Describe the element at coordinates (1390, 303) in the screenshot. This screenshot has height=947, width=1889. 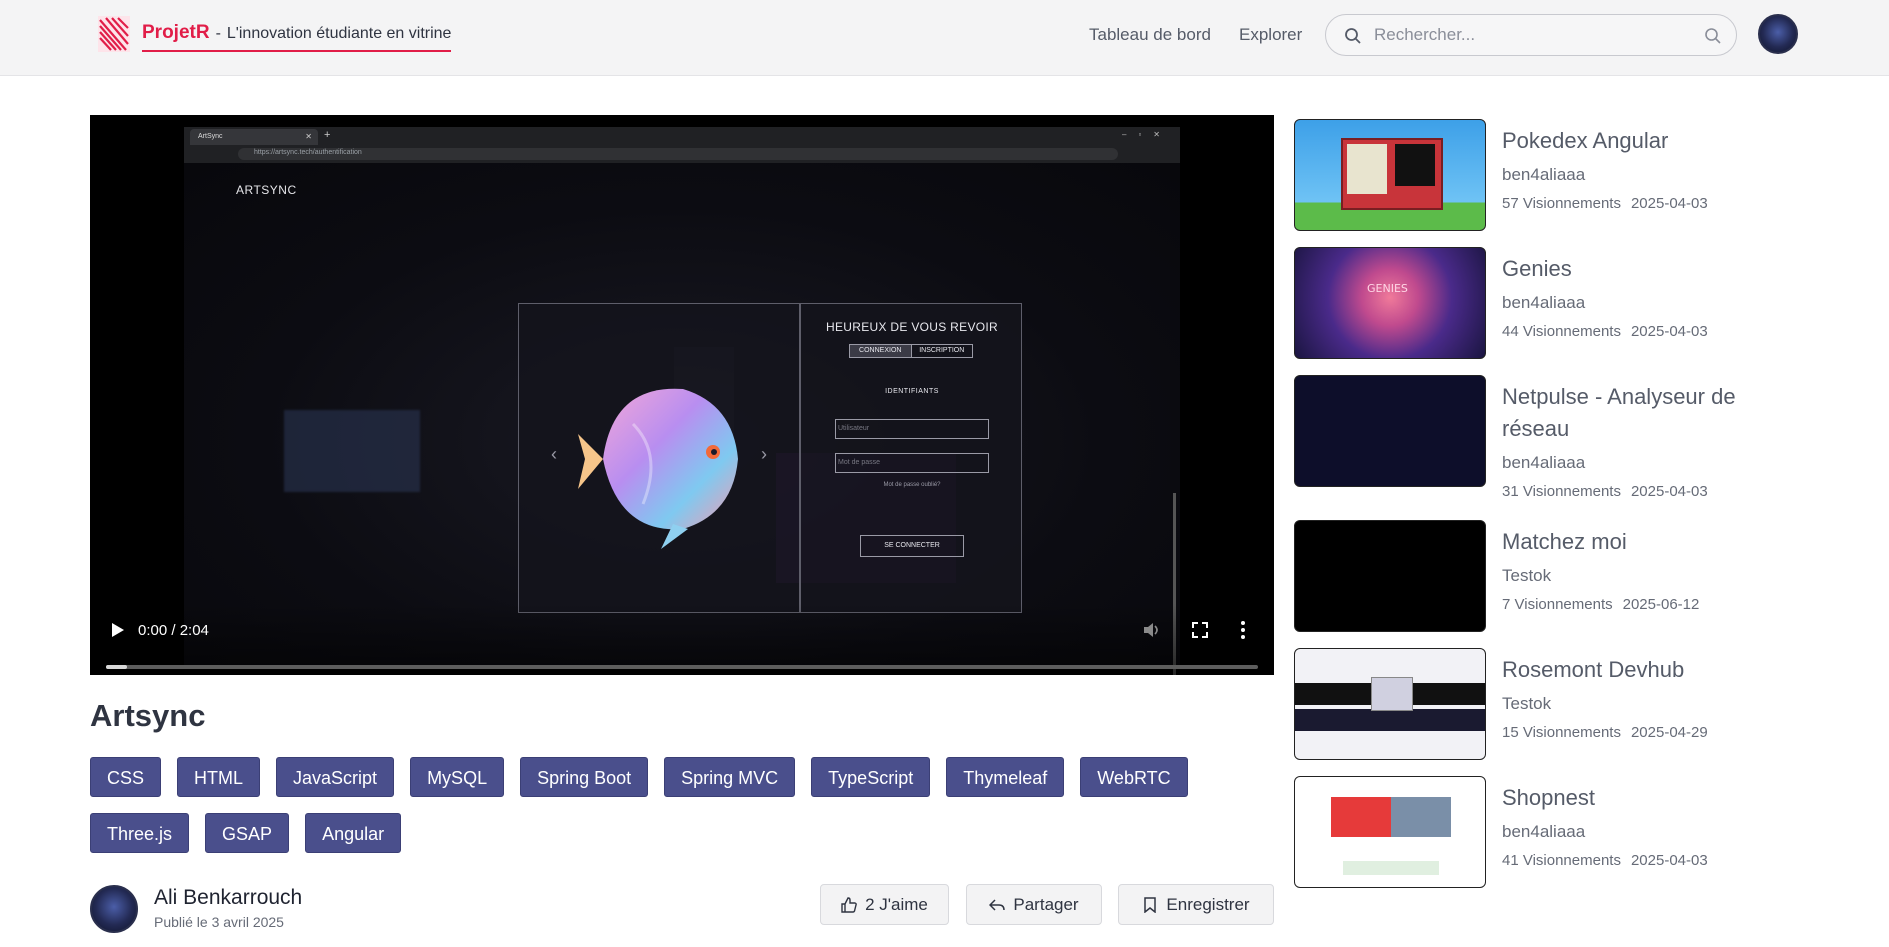
I see `video-thumbnail: GENIES` at that location.